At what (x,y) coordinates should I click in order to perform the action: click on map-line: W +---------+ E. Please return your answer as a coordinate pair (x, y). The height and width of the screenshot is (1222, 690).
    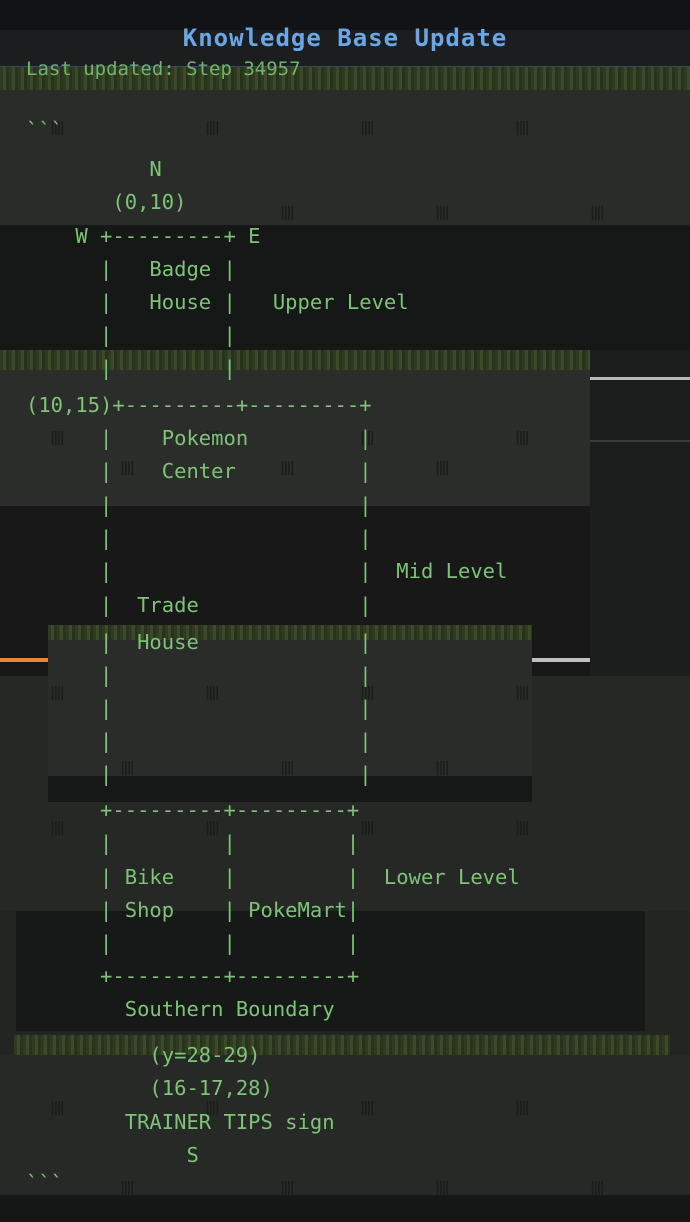
    Looking at the image, I should click on (143, 236).